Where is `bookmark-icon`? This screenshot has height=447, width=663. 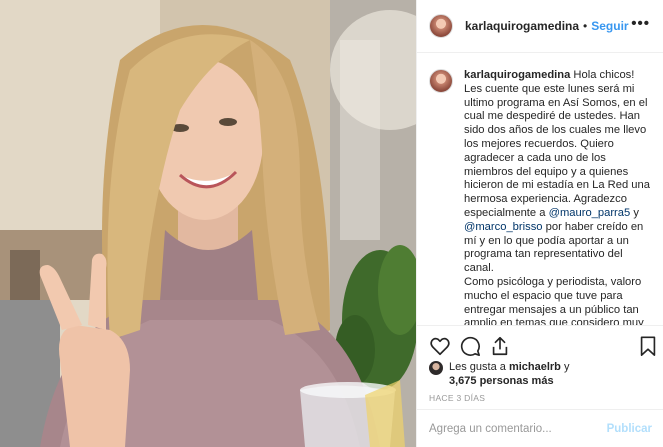 bookmark-icon is located at coordinates (648, 346).